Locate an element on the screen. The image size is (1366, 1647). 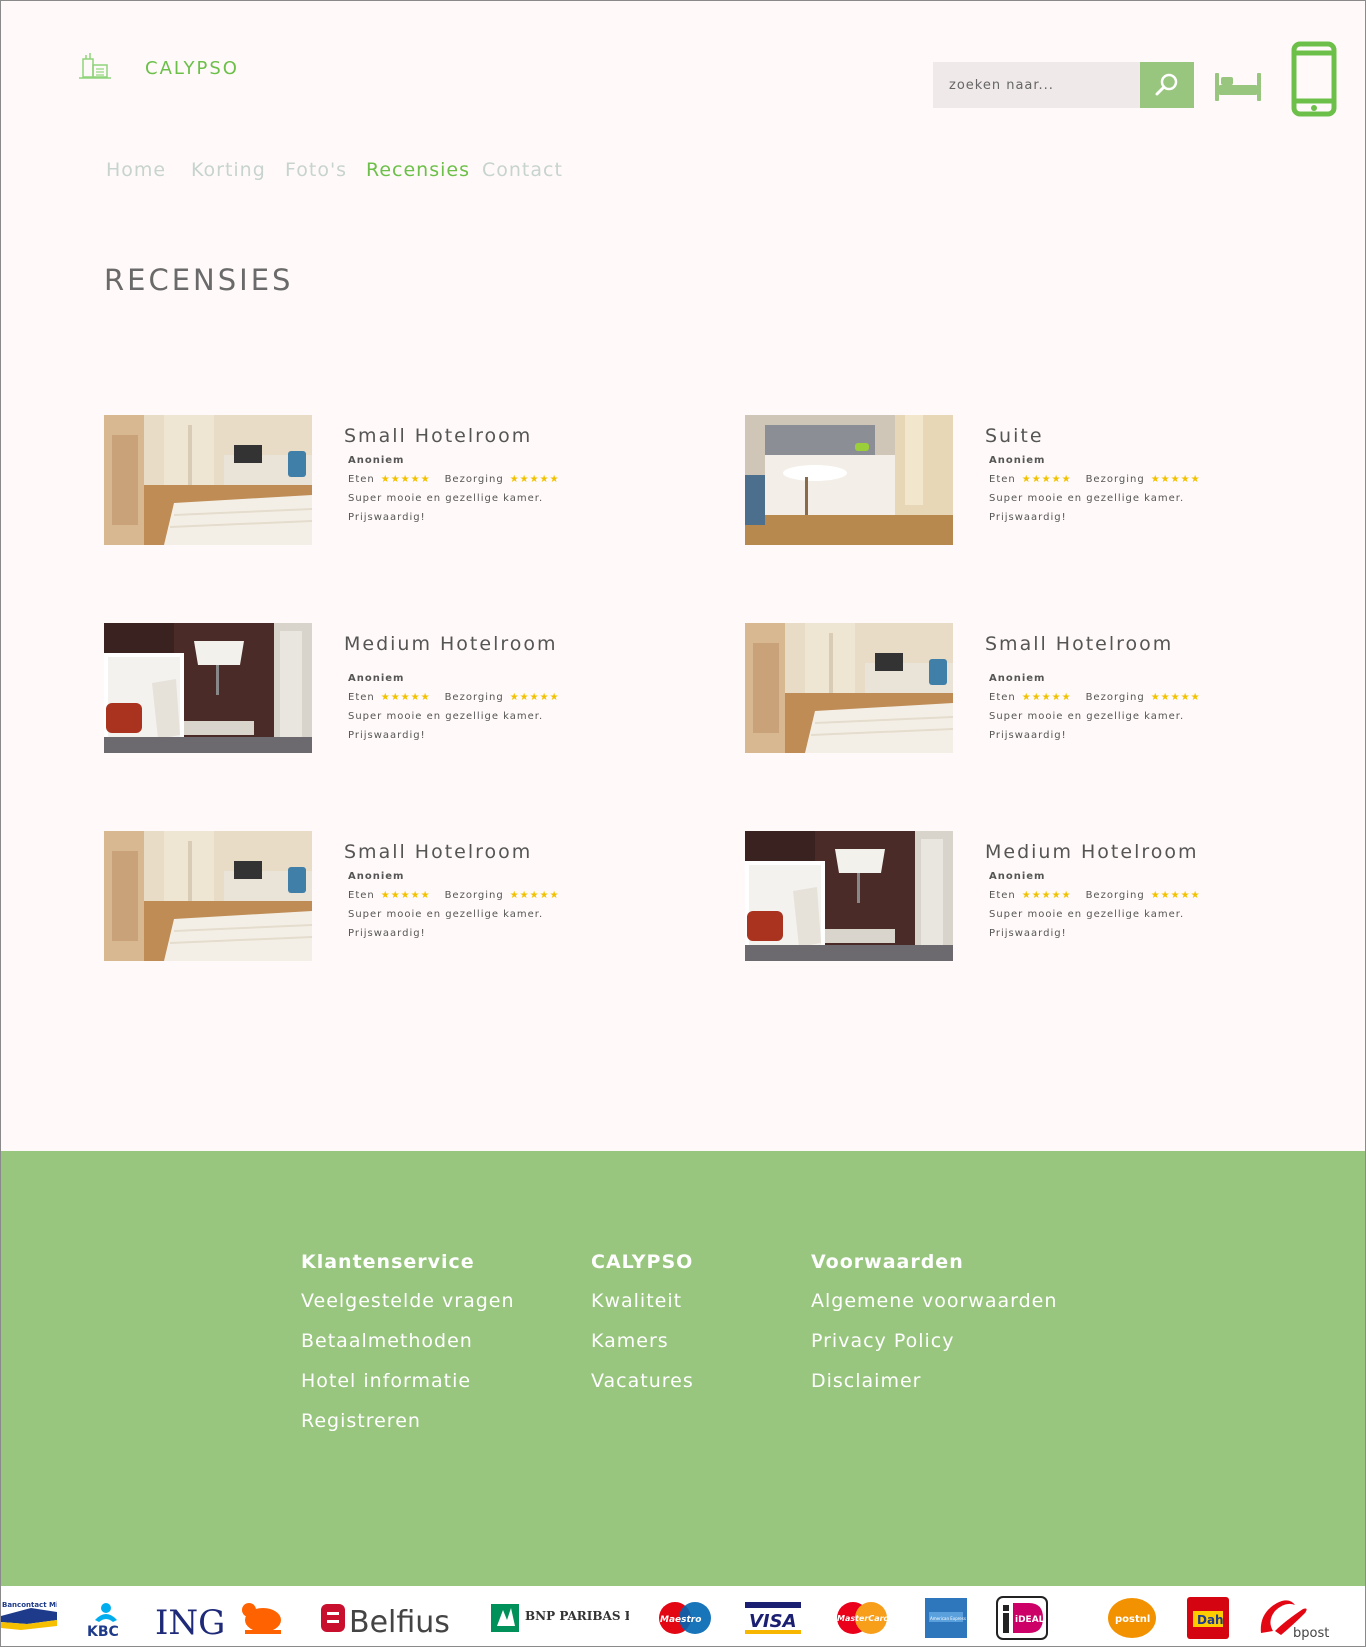
footer-heading: Voorwaarden is located at coordinates (887, 1262).